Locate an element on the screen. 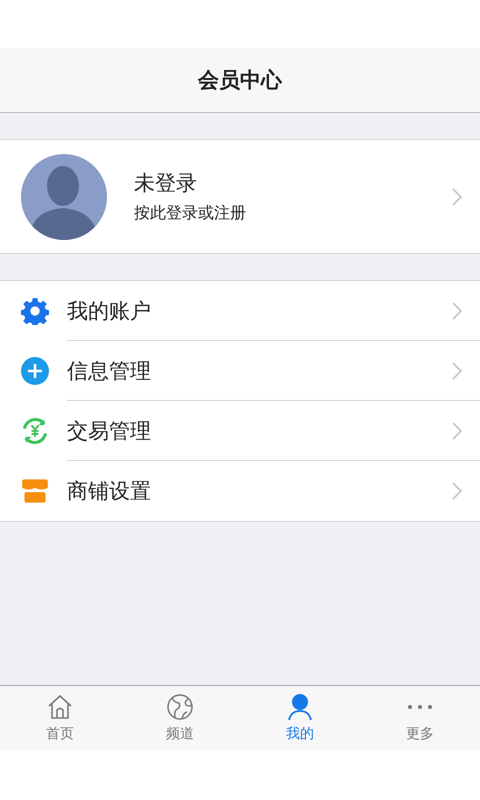 This screenshot has height=800, width=480. tab: 我的 is located at coordinates (300, 718).